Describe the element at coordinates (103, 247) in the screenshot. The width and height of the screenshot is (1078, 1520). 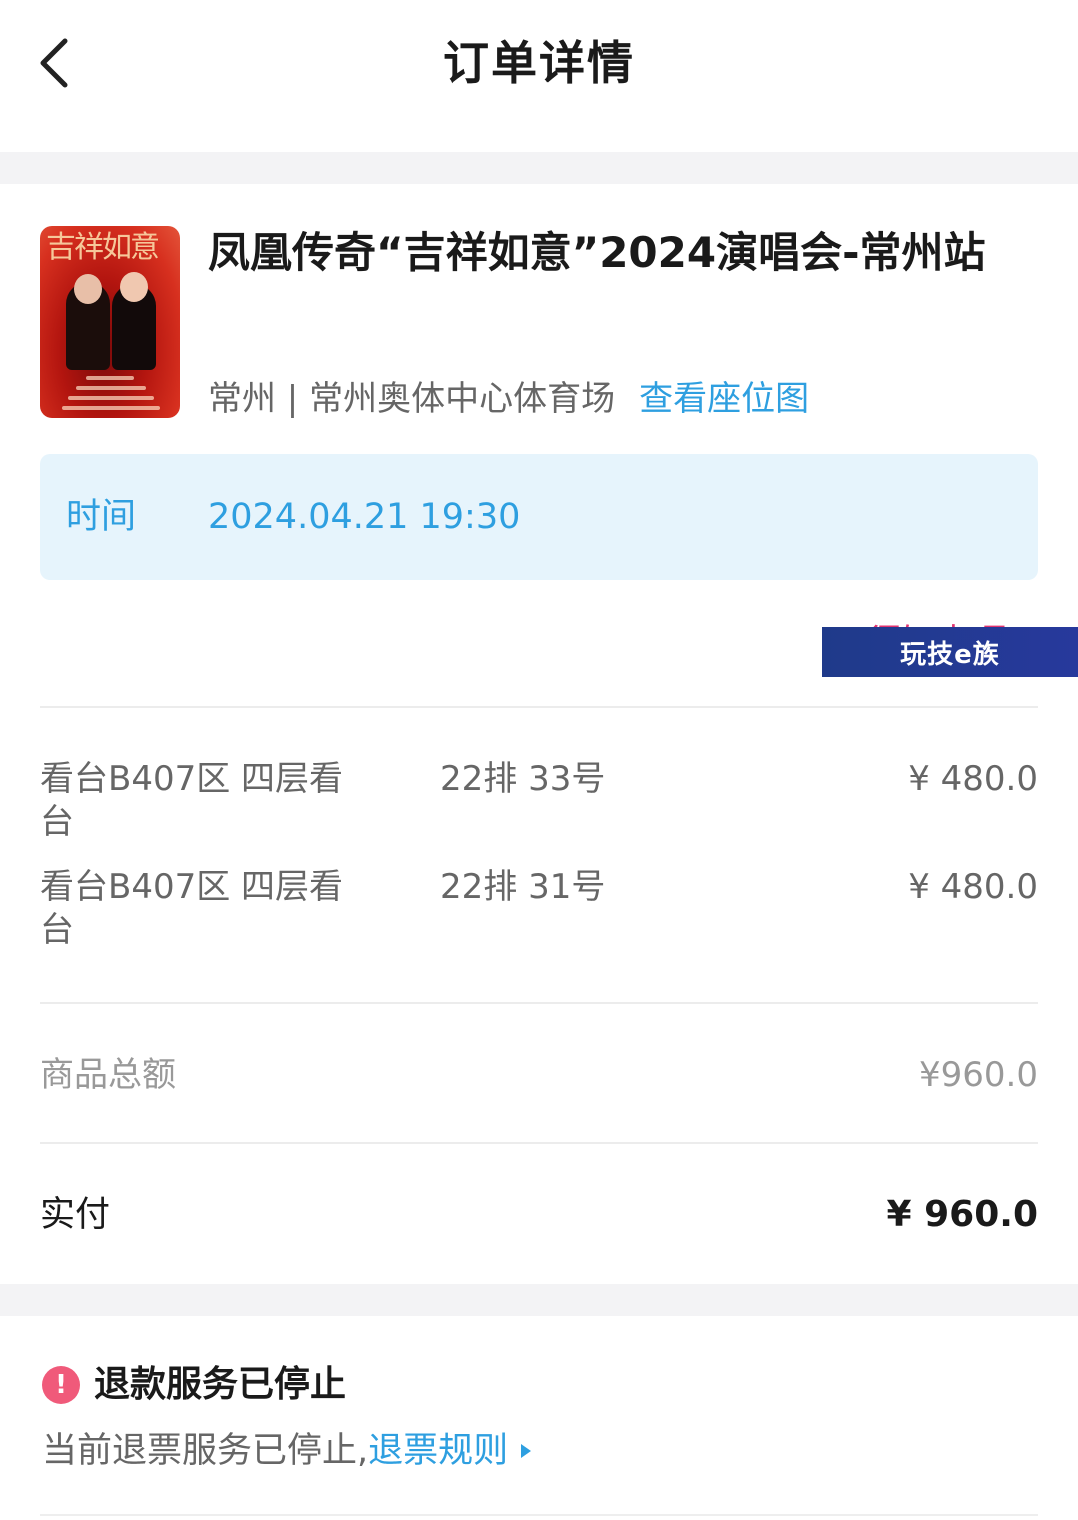
I see `poster-title: 吉祥如意` at that location.